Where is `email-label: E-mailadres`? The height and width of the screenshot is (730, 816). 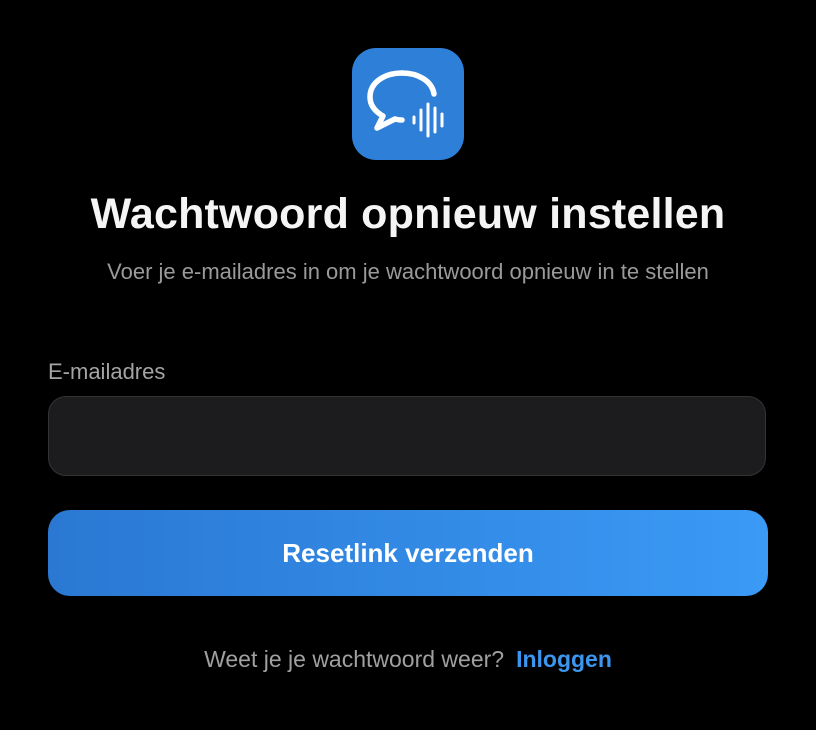
email-label: E-mailadres is located at coordinates (107, 371).